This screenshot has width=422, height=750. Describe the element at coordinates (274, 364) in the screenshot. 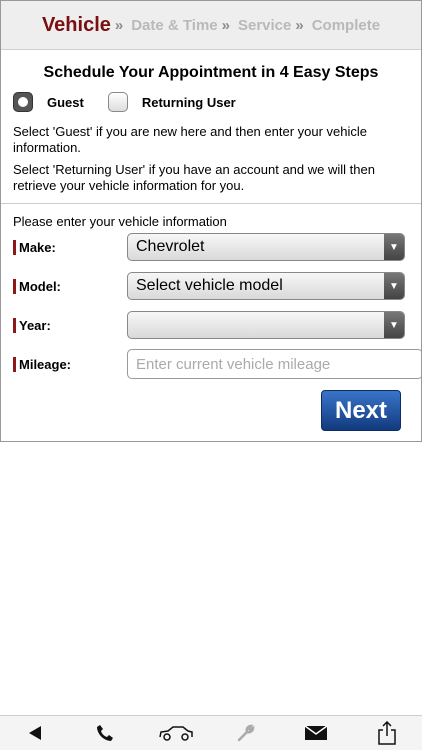

I see `mileage-input: Enter current vehicle mileage` at that location.